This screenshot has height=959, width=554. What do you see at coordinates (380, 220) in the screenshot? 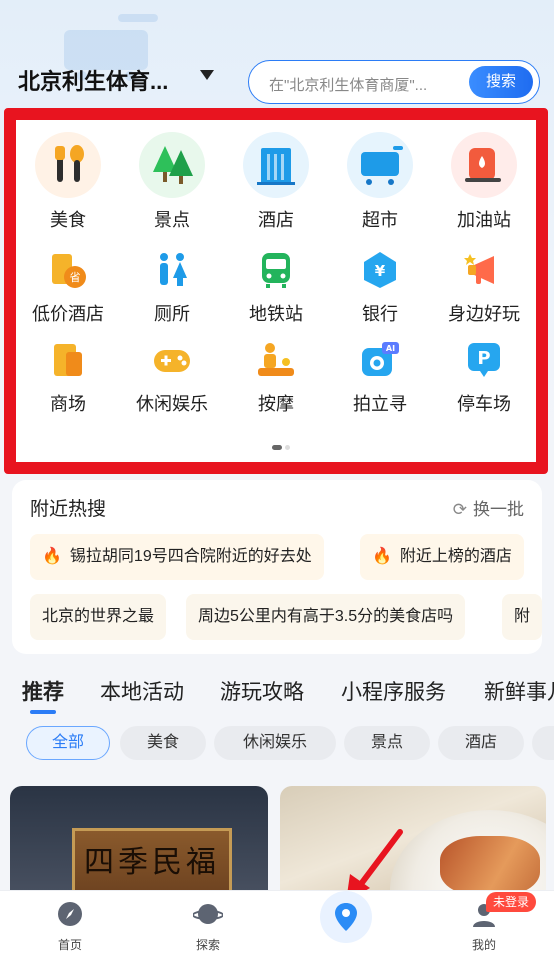
I see `category-label: 超市` at bounding box center [380, 220].